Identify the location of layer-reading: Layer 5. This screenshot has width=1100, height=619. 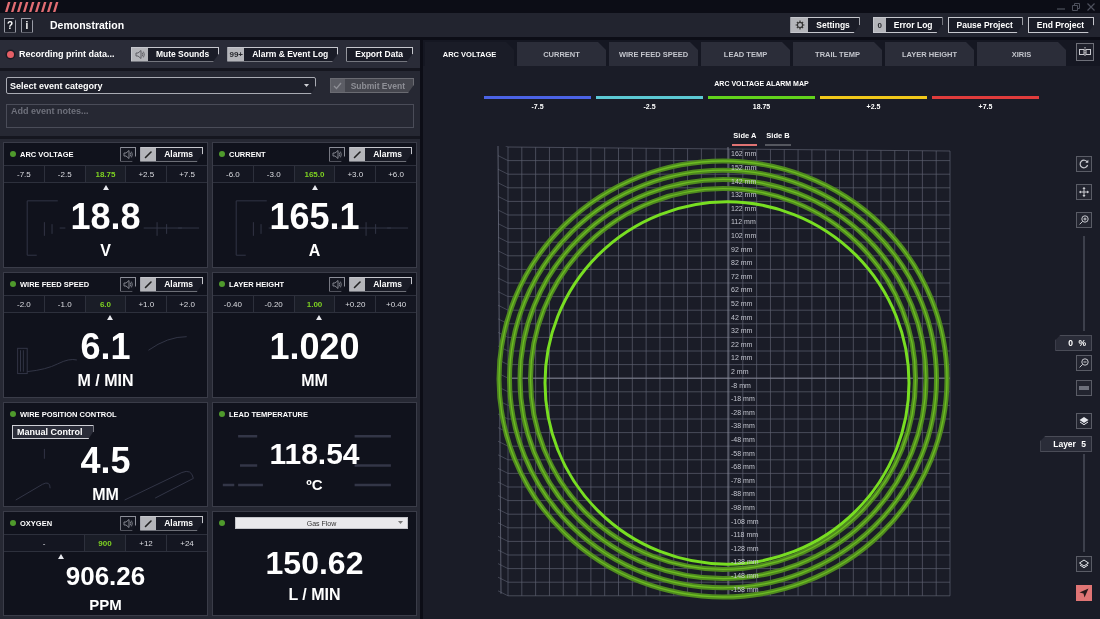
(1066, 444).